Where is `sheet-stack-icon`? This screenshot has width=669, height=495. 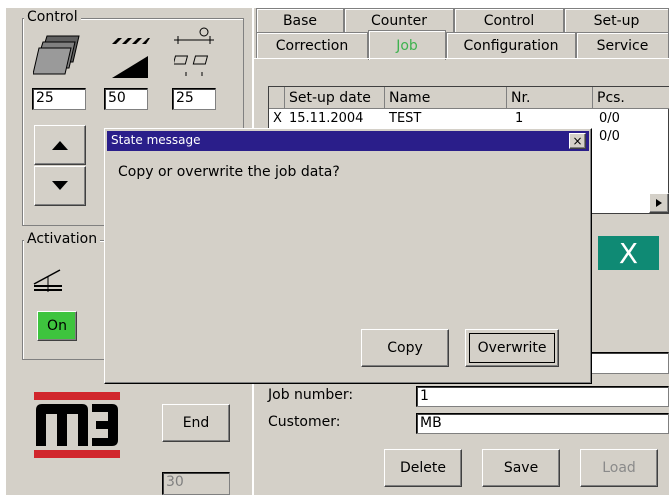 sheet-stack-icon is located at coordinates (56, 55).